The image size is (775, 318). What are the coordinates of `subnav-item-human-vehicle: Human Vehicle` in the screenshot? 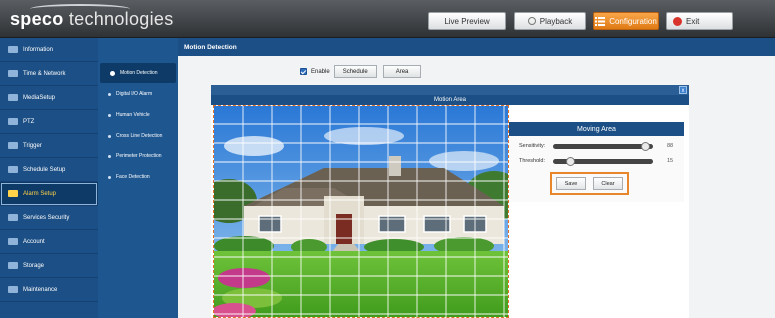 It's located at (138, 115).